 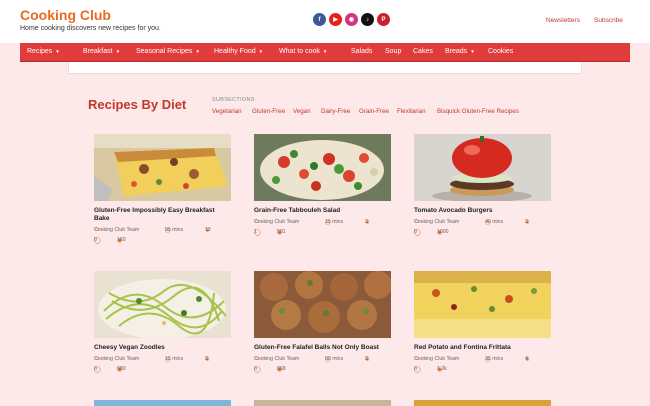 I want to click on facebook-icon: f, so click(x=319, y=19).